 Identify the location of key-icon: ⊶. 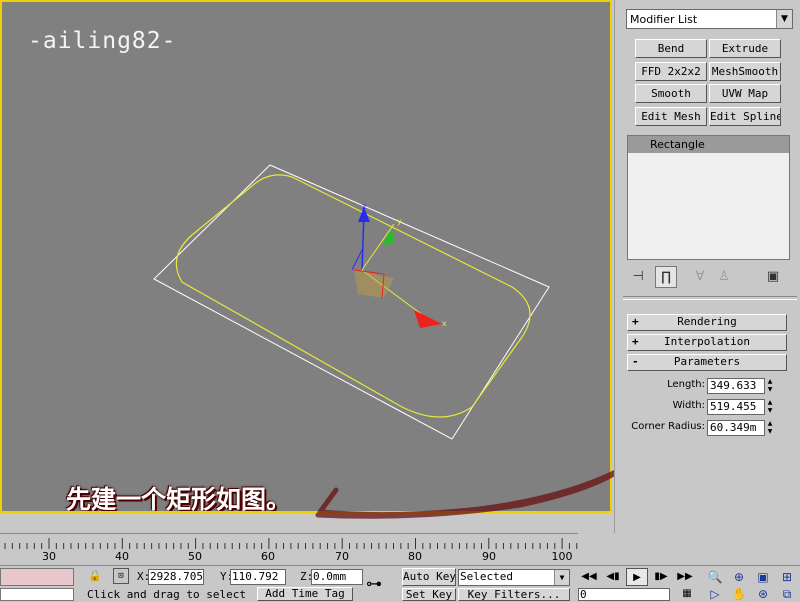
(374, 583).